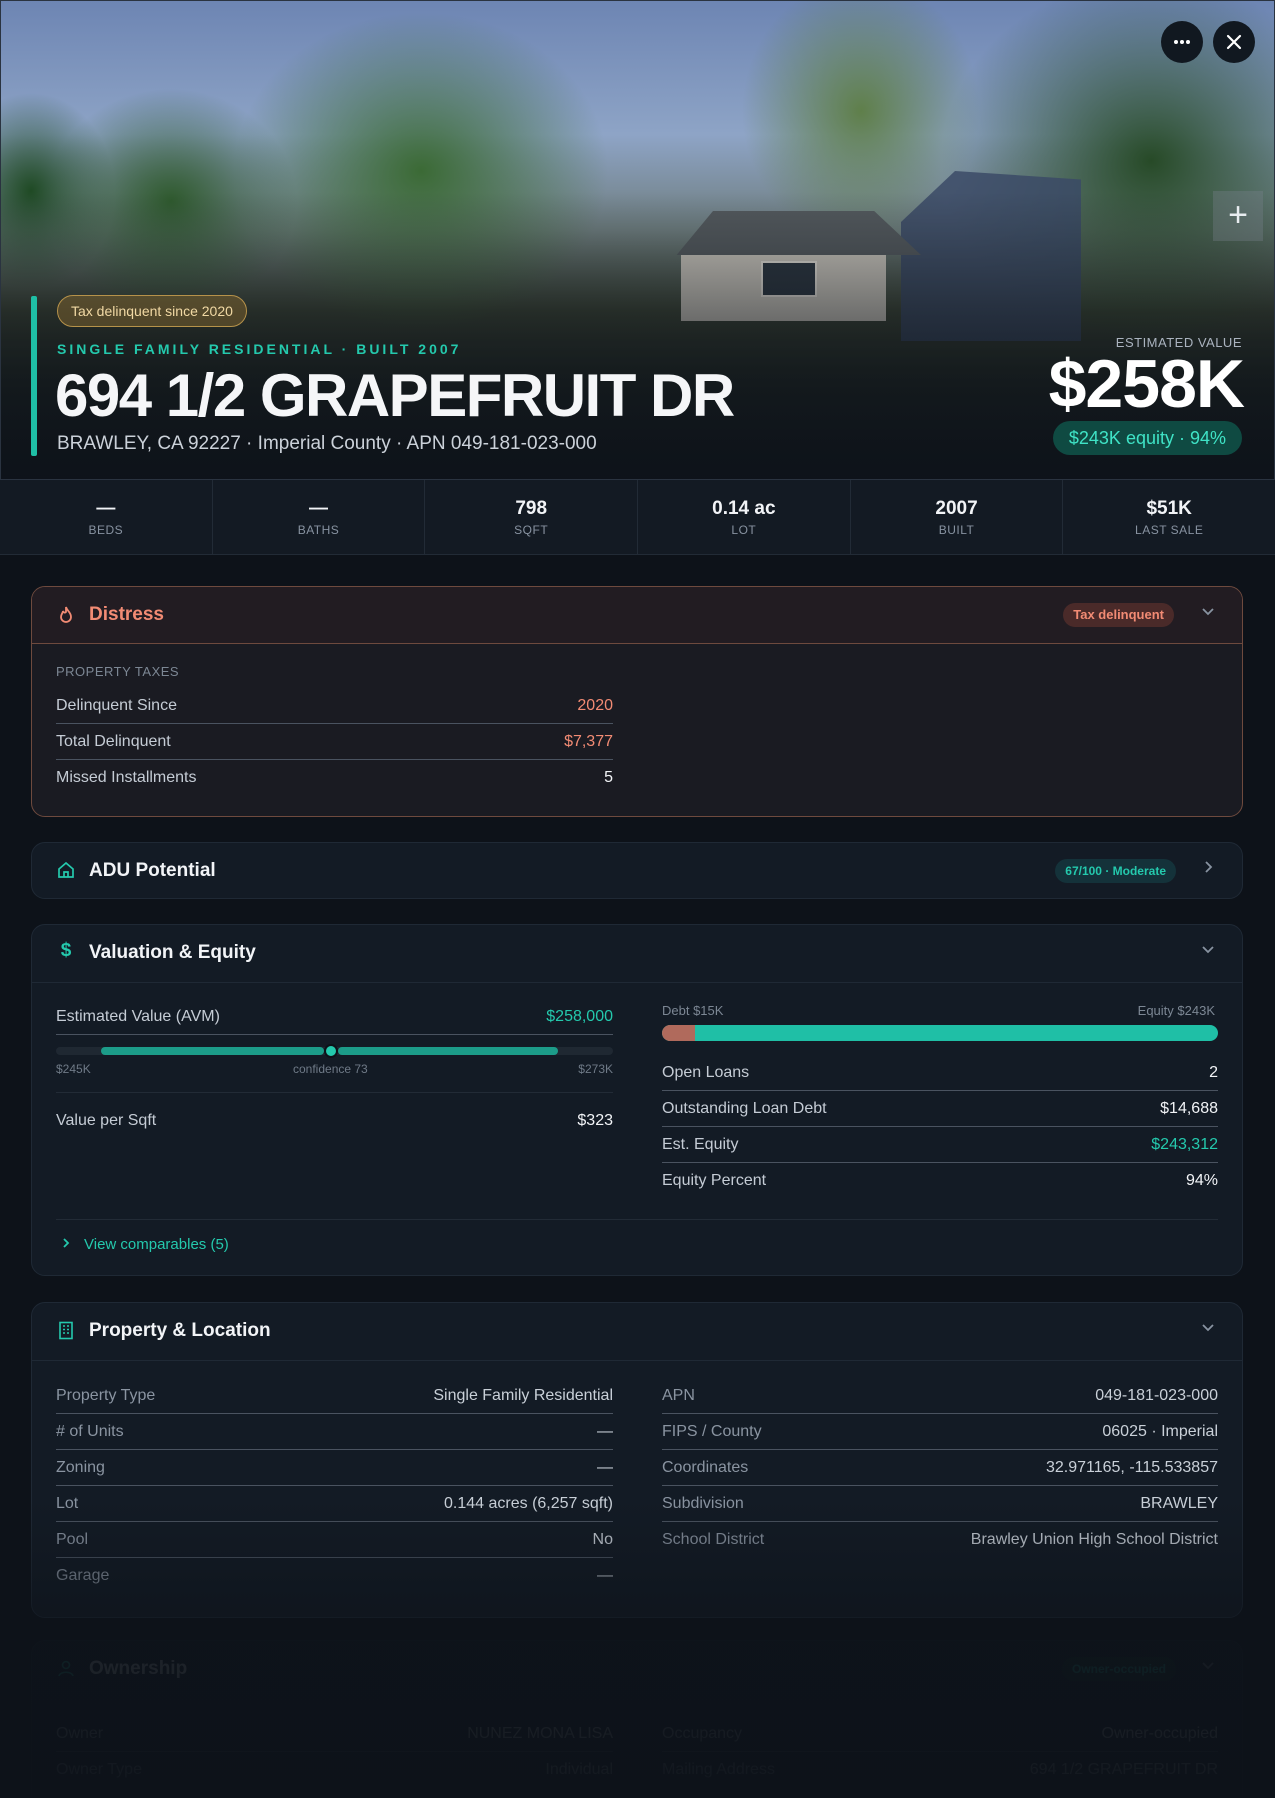 The height and width of the screenshot is (1798, 1275). I want to click on building-icon, so click(66, 1331).